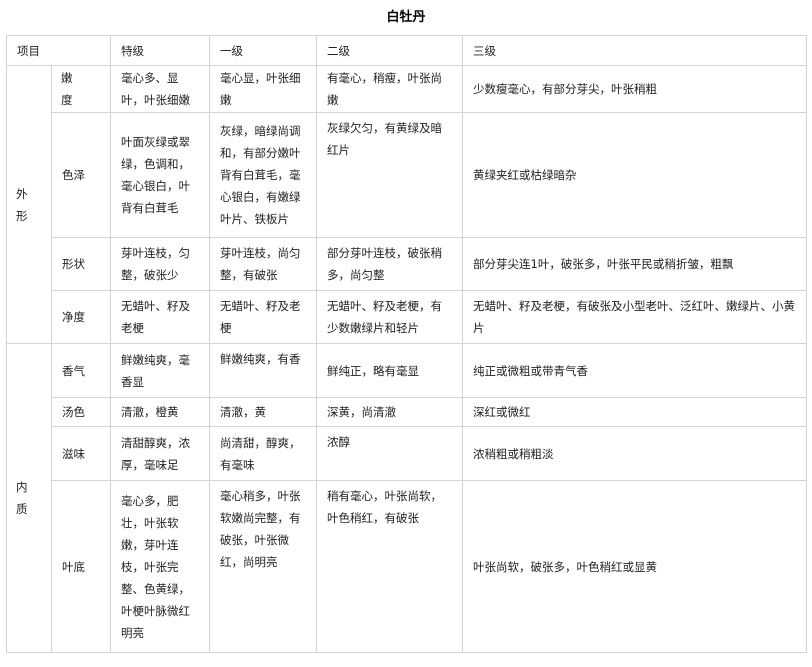 The height and width of the screenshot is (667, 812). I want to click on cell-taste-grade2: 浓醇, so click(389, 453).